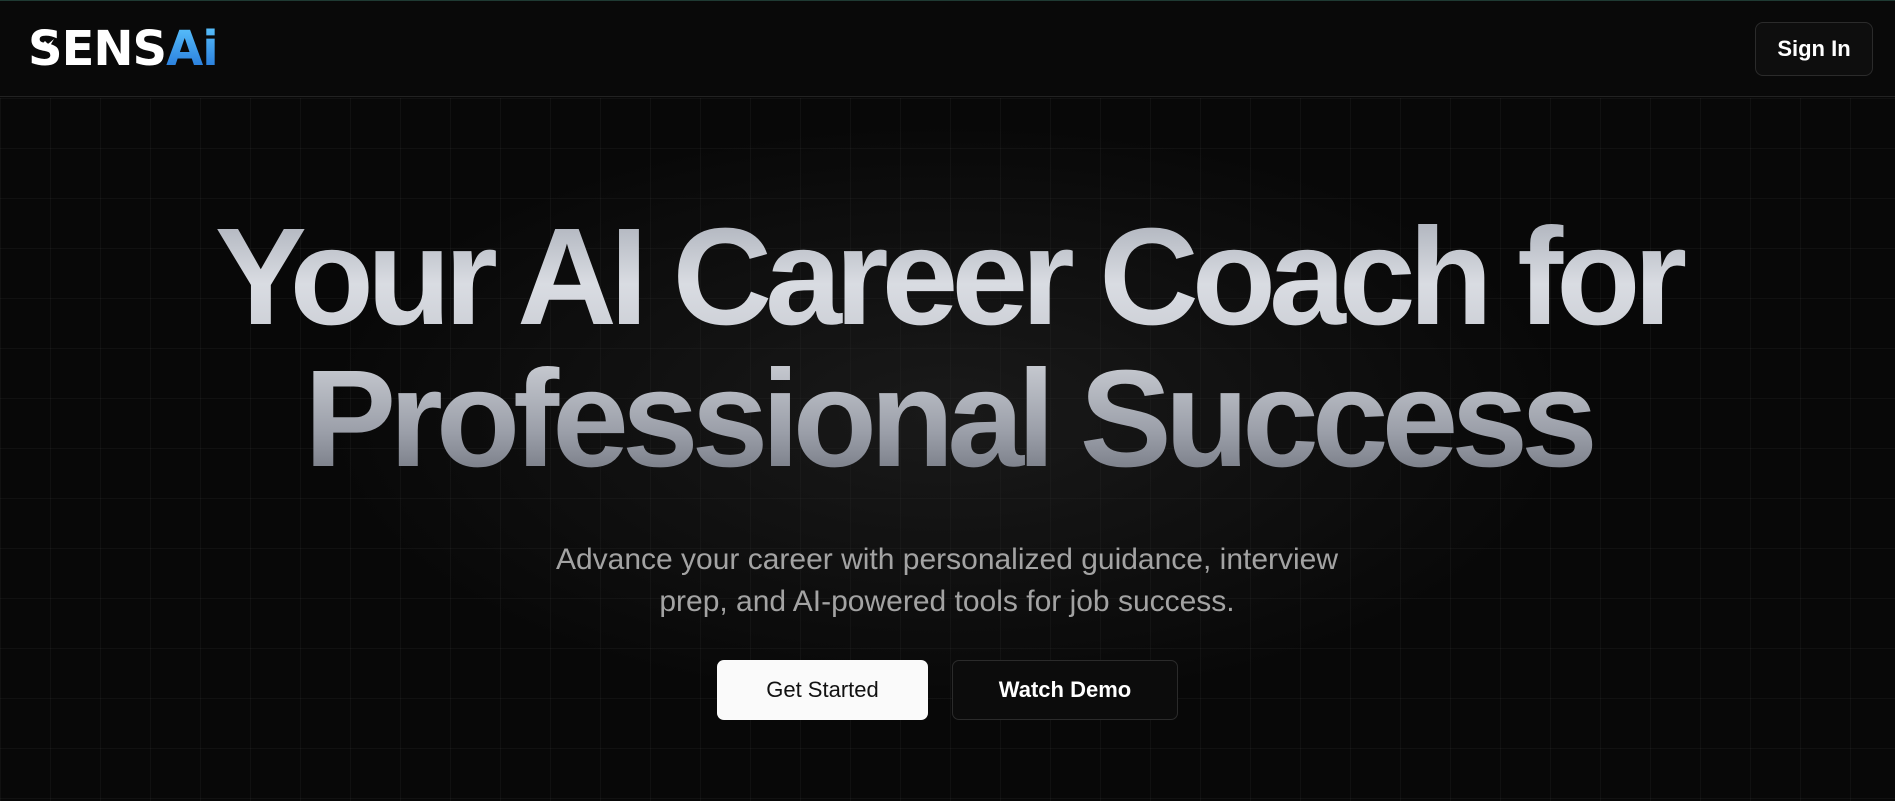 The height and width of the screenshot is (801, 1895). What do you see at coordinates (45, 45) in the screenshot?
I see `horns-icon` at bounding box center [45, 45].